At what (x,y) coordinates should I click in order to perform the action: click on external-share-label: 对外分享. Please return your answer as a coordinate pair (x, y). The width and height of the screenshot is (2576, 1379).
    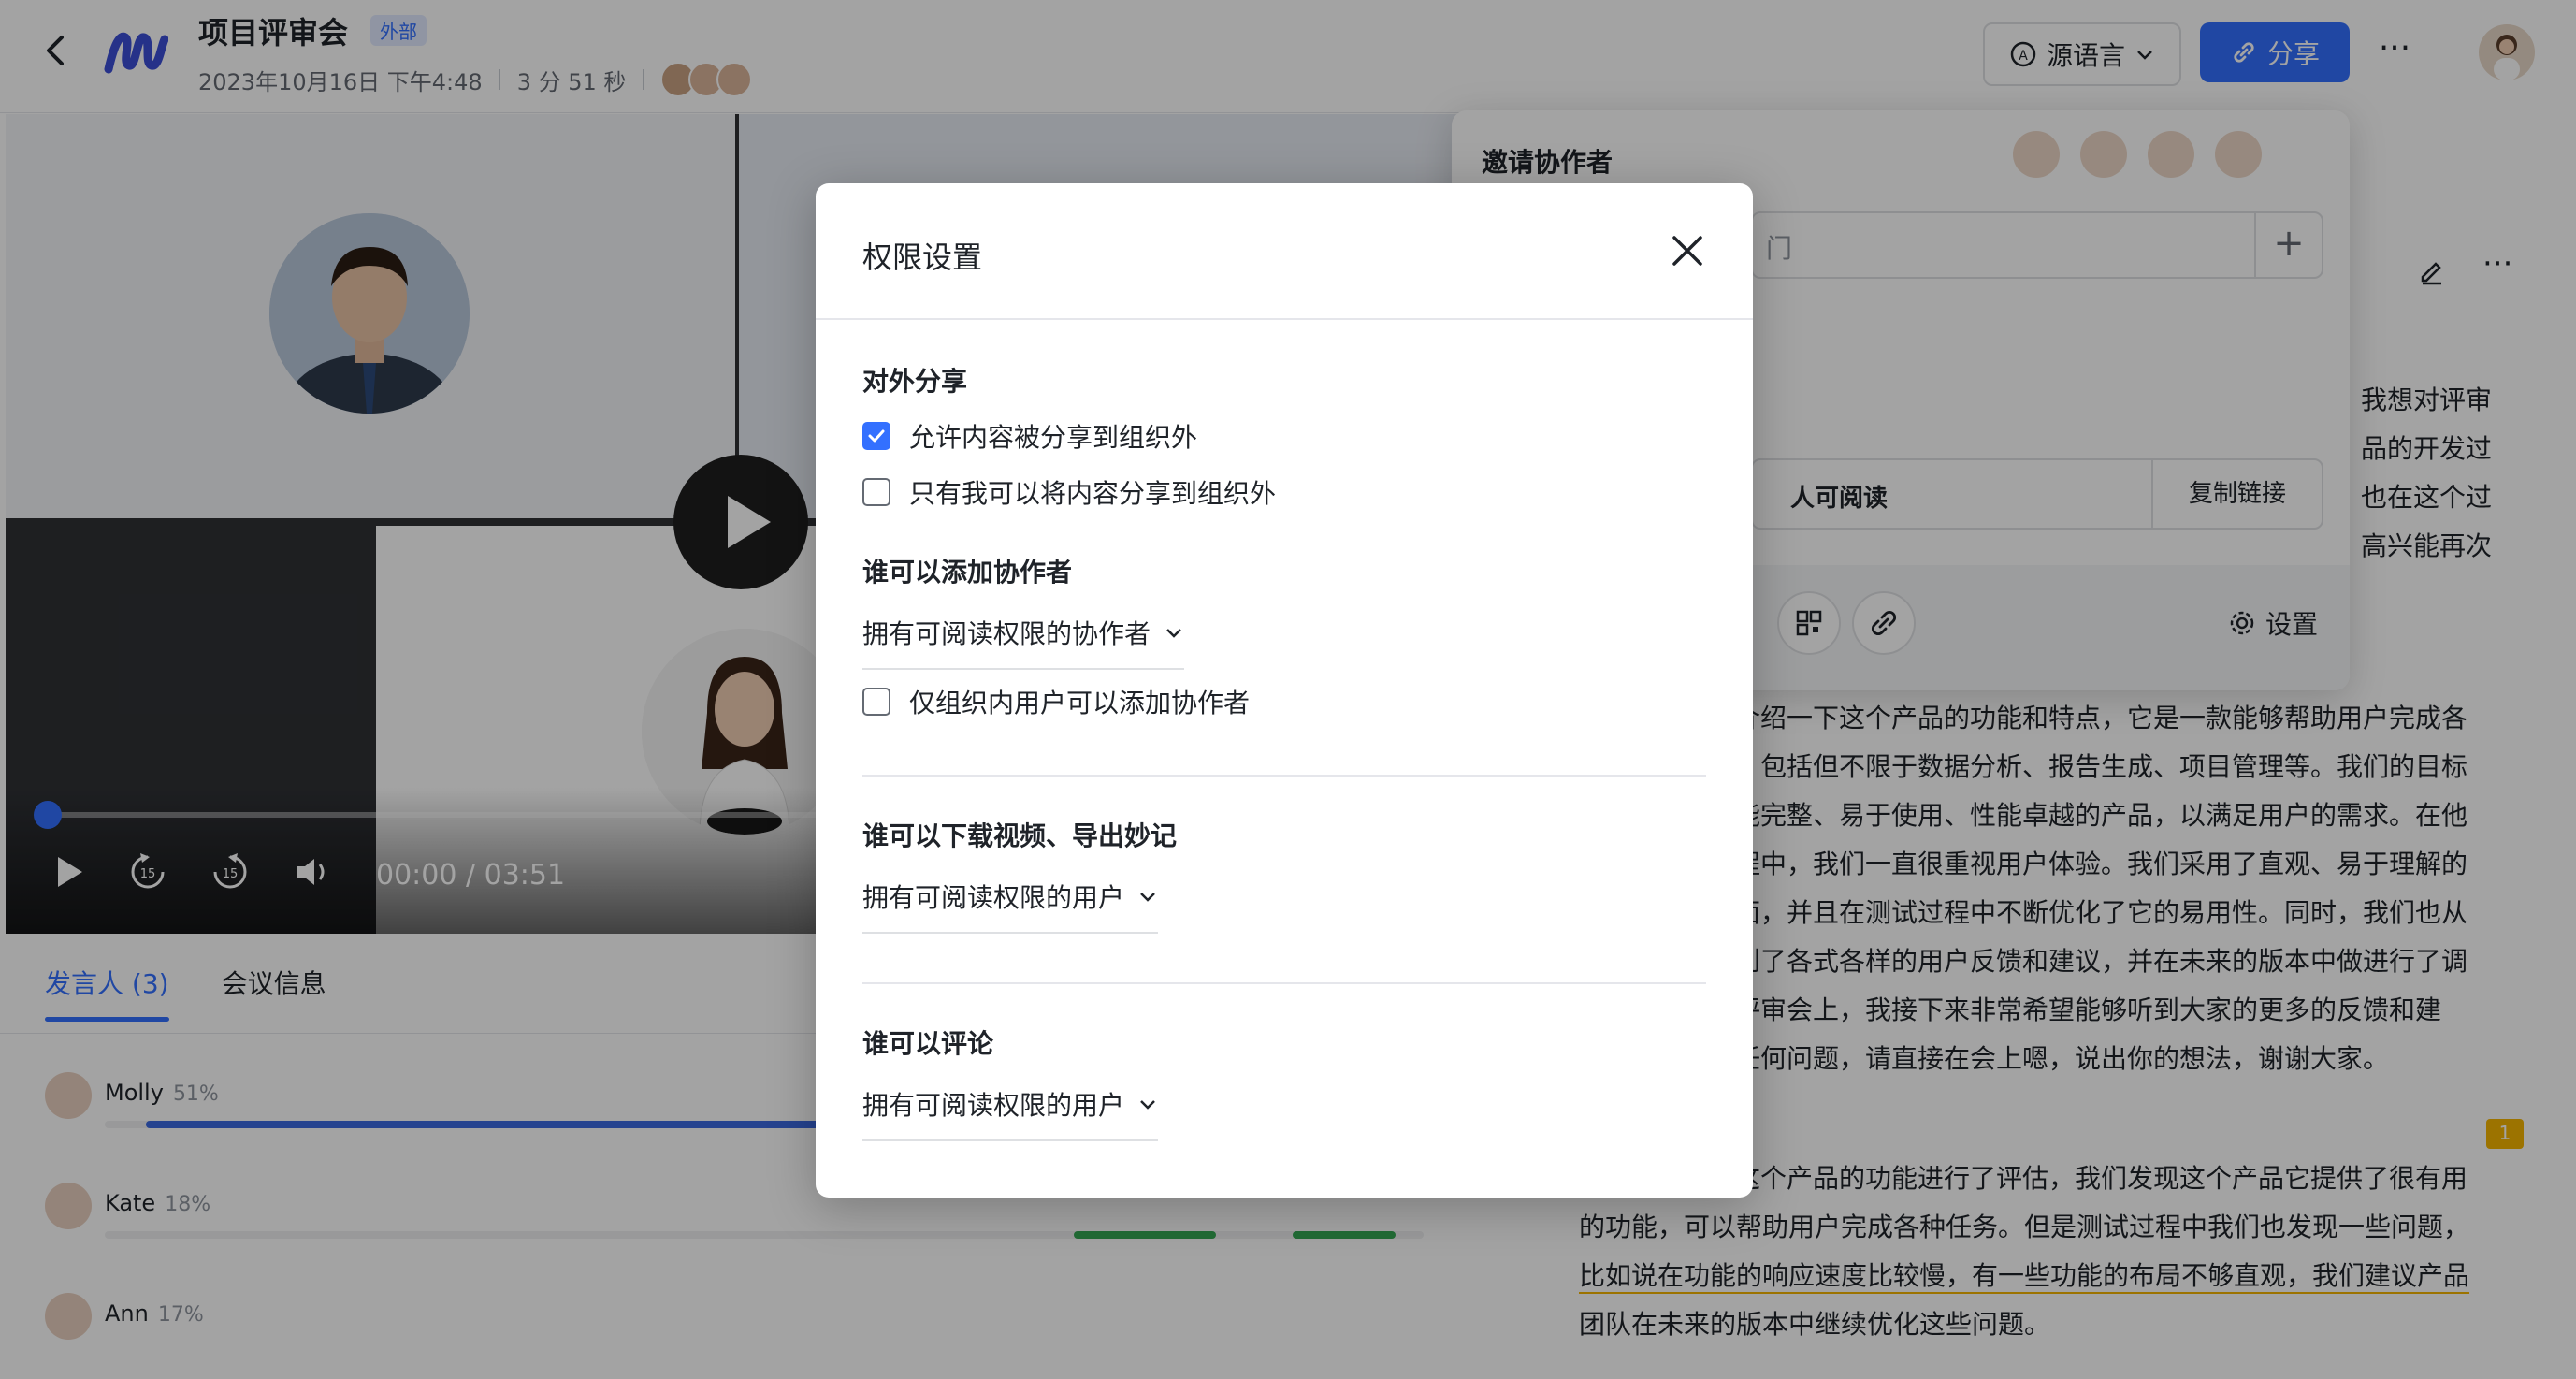
    Looking at the image, I should click on (915, 381).